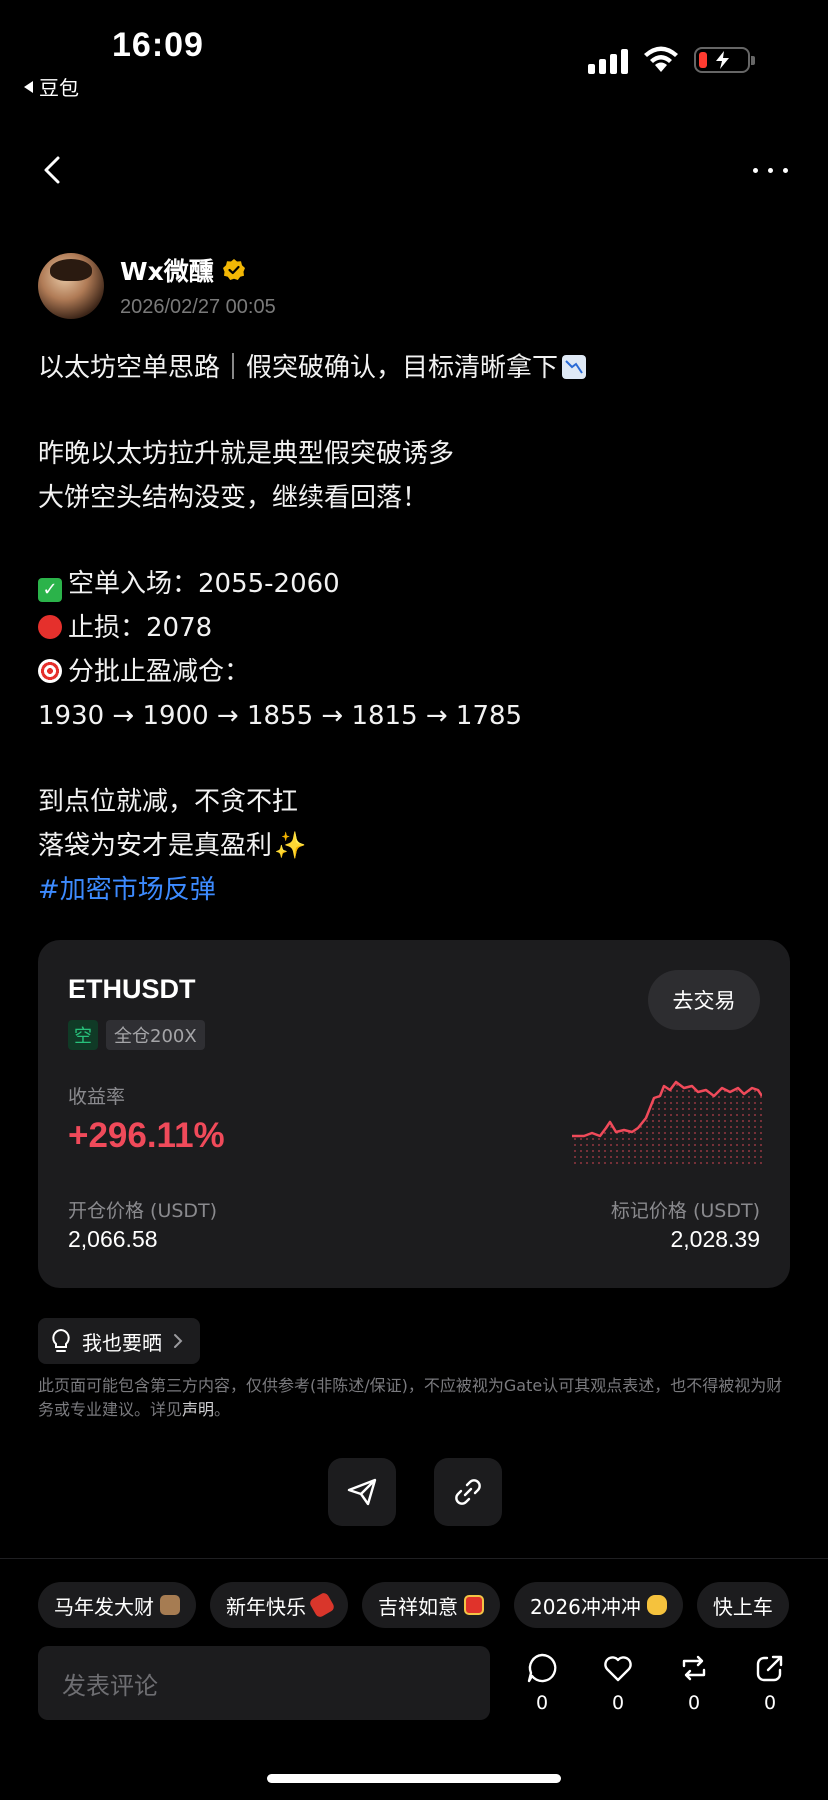  What do you see at coordinates (598, 1605) in the screenshot?
I see `quick-reply-chip: 2026冲冲冲` at bounding box center [598, 1605].